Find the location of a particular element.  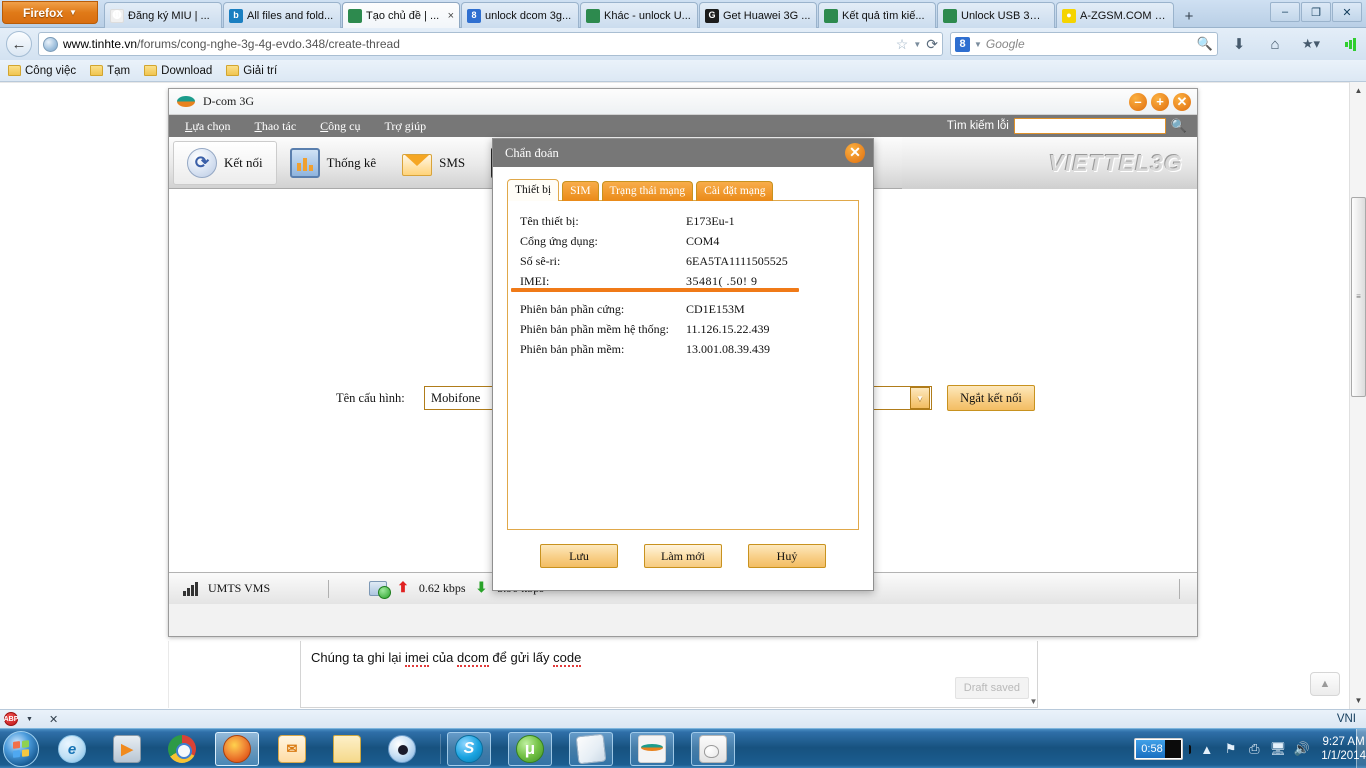

scrollbar-thumb: ≡ is located at coordinates (1358, 297).